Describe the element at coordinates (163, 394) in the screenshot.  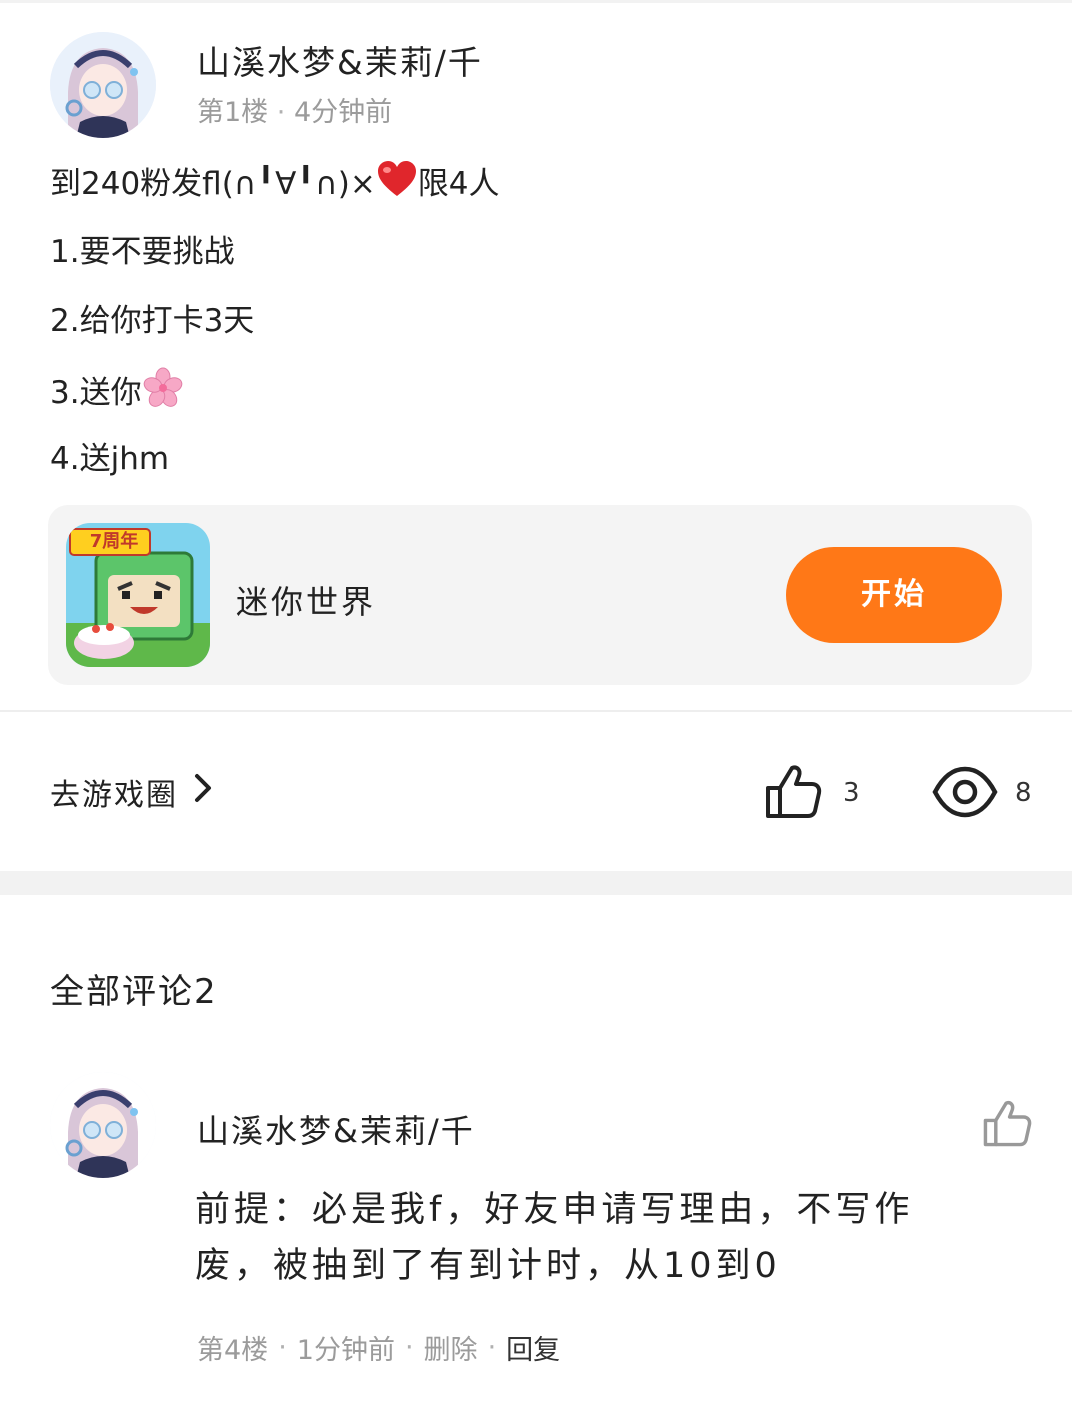
I see `cherry-blossom-icon` at that location.